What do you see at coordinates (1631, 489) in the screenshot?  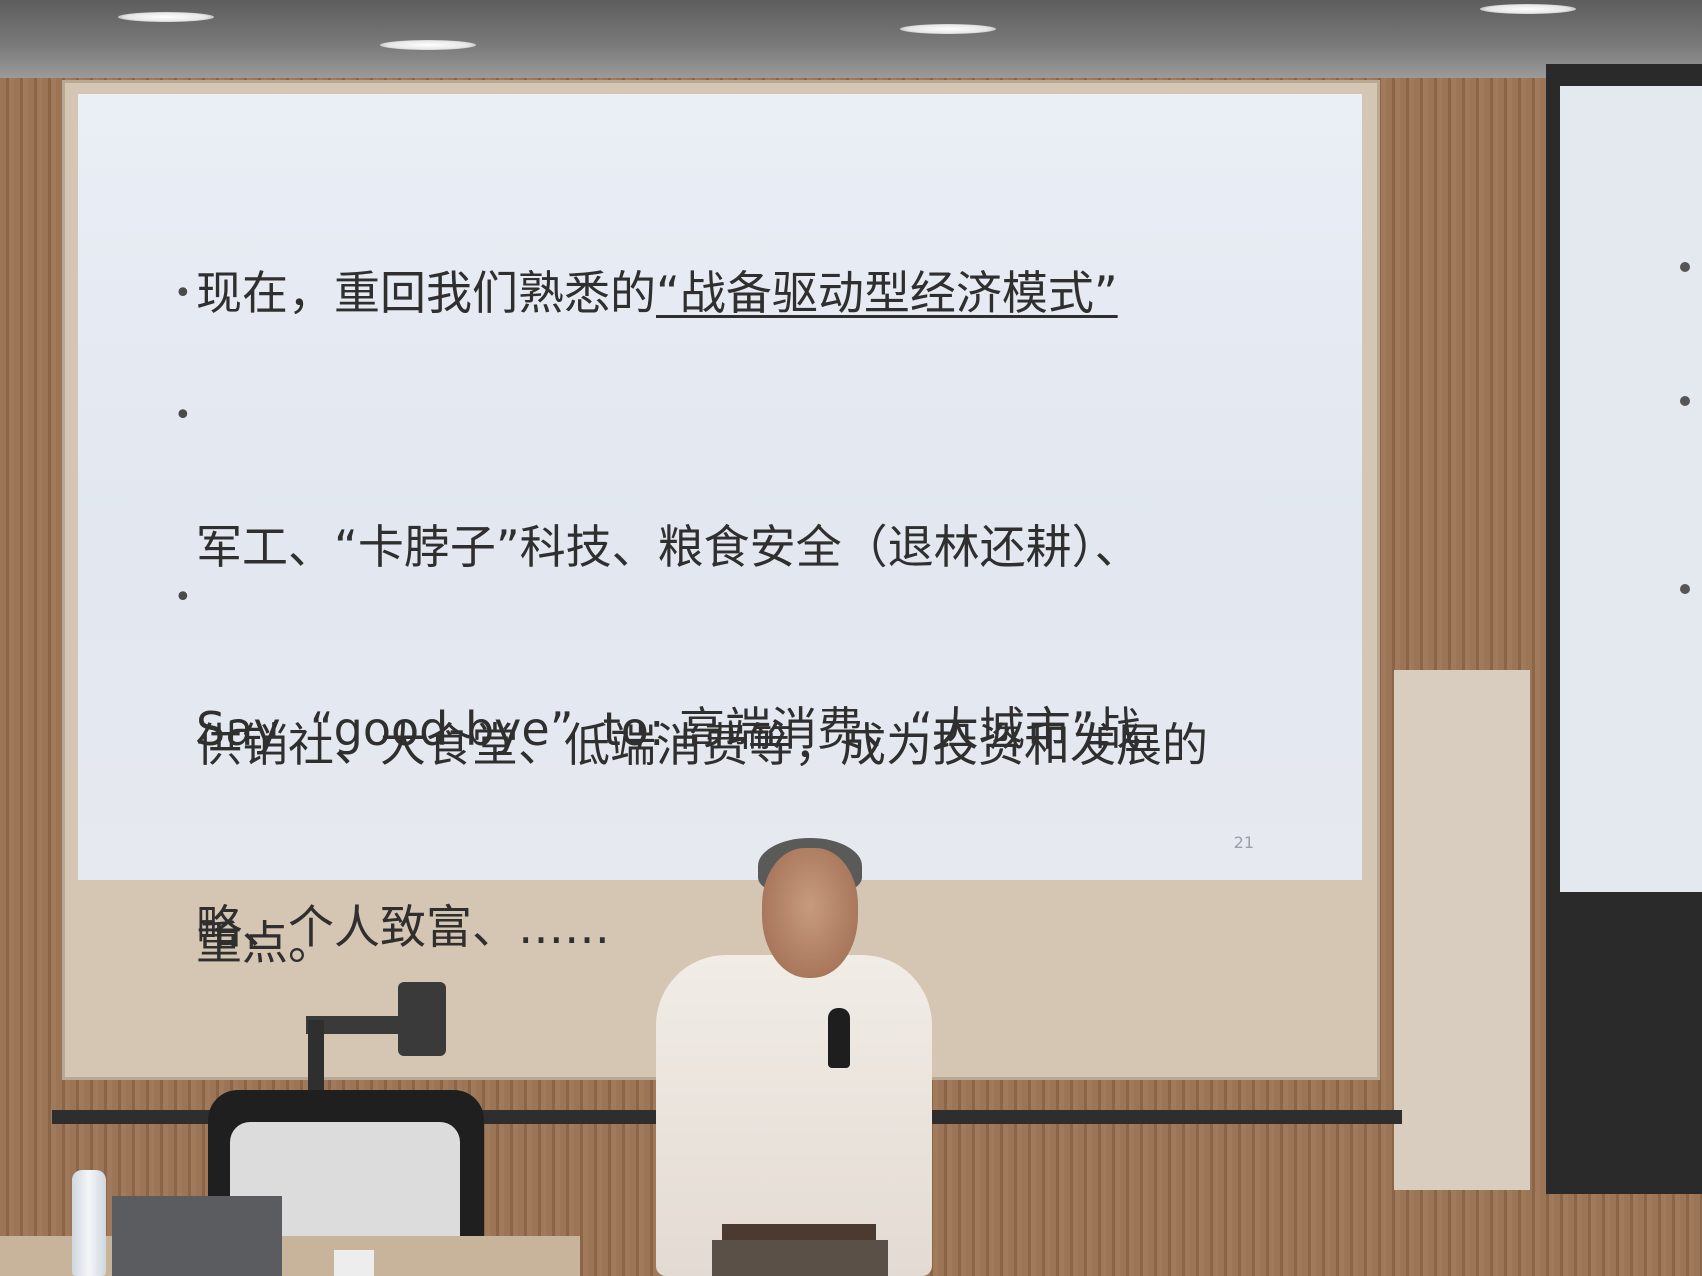 I see `second-slide` at bounding box center [1631, 489].